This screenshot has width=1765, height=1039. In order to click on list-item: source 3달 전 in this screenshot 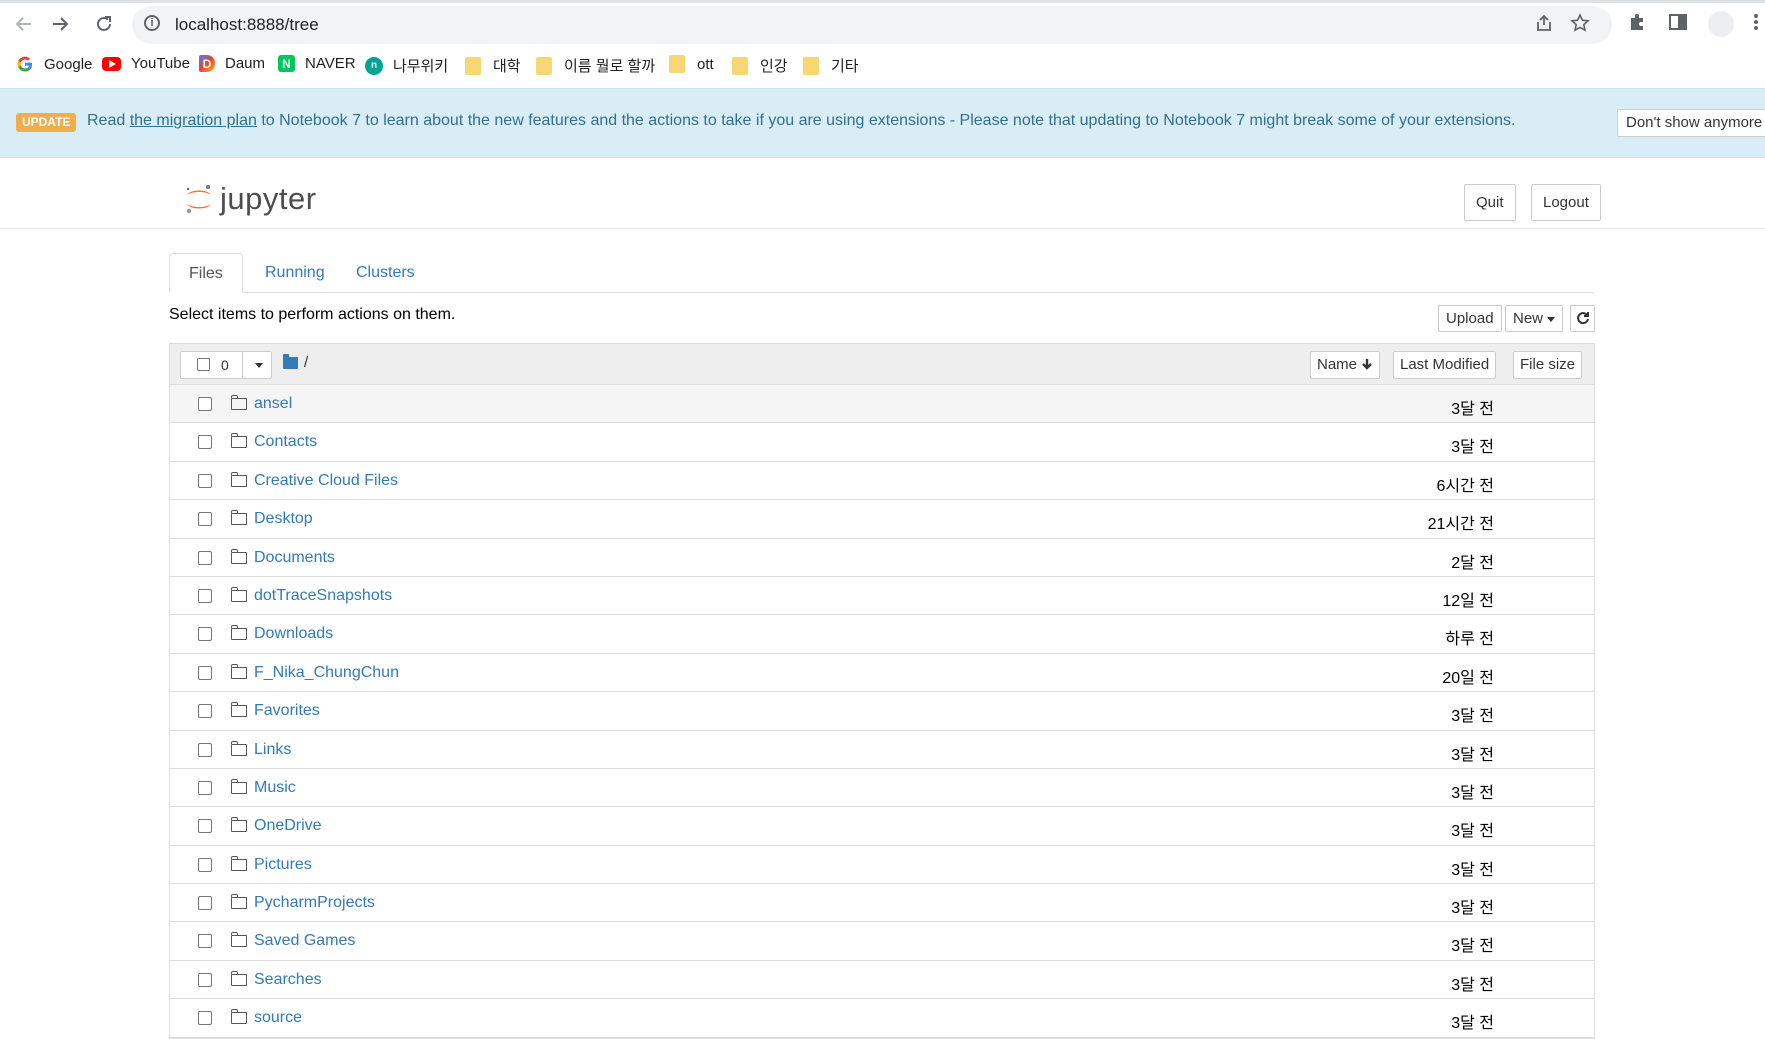, I will do `click(882, 1018)`.